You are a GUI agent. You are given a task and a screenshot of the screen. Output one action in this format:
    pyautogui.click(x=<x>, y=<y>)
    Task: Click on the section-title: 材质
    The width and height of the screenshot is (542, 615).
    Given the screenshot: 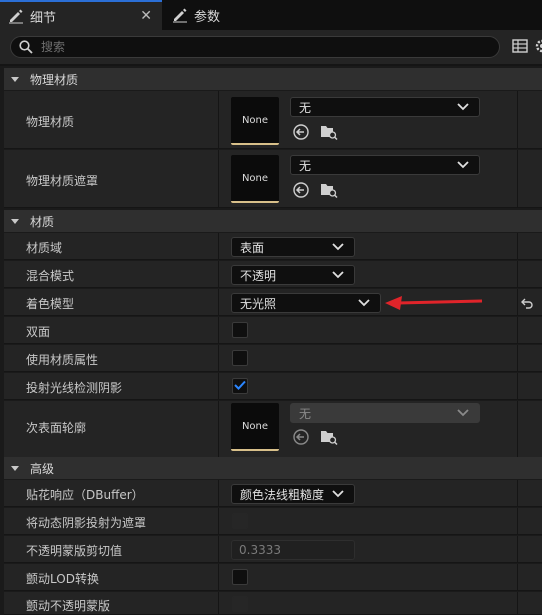 What is the action you would take?
    pyautogui.click(x=42, y=221)
    